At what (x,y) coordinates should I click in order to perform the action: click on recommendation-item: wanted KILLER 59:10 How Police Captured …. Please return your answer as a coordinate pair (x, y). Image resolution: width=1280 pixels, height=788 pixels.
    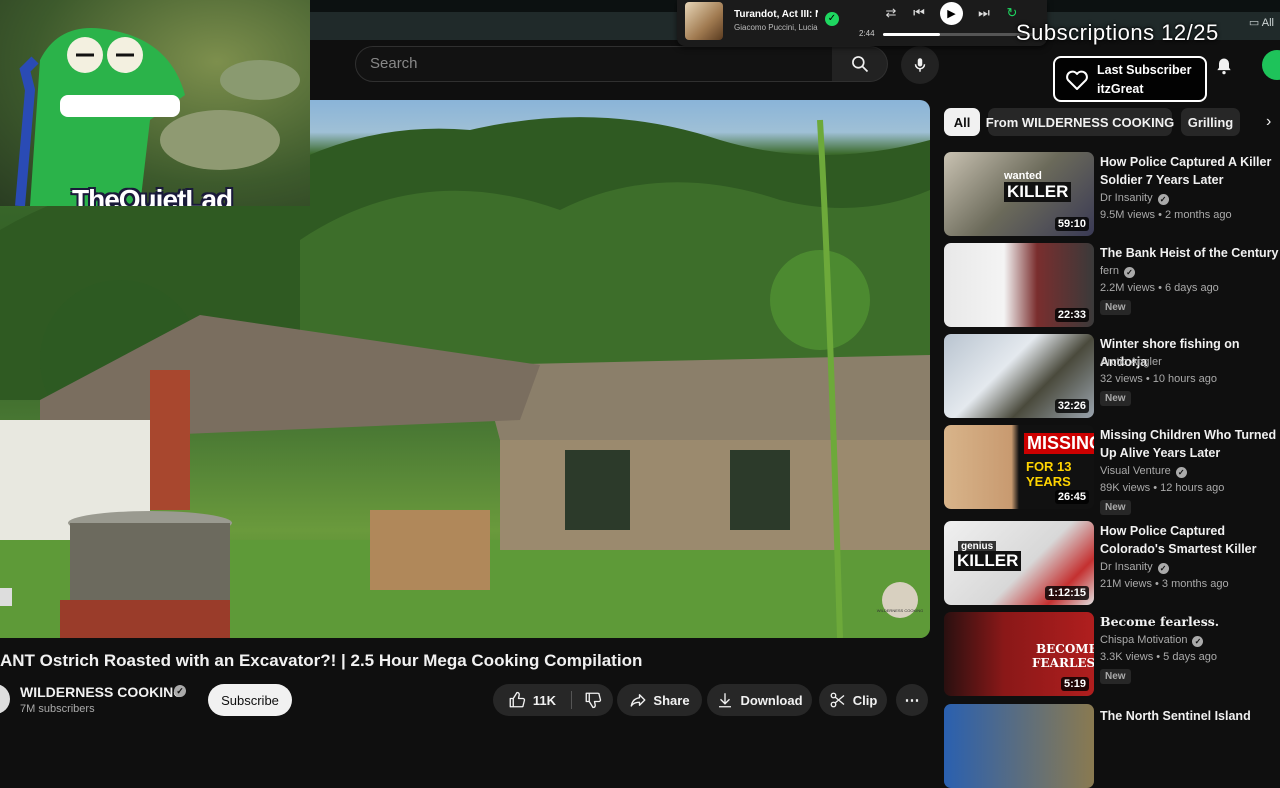
    Looking at the image, I should click on (1112, 195).